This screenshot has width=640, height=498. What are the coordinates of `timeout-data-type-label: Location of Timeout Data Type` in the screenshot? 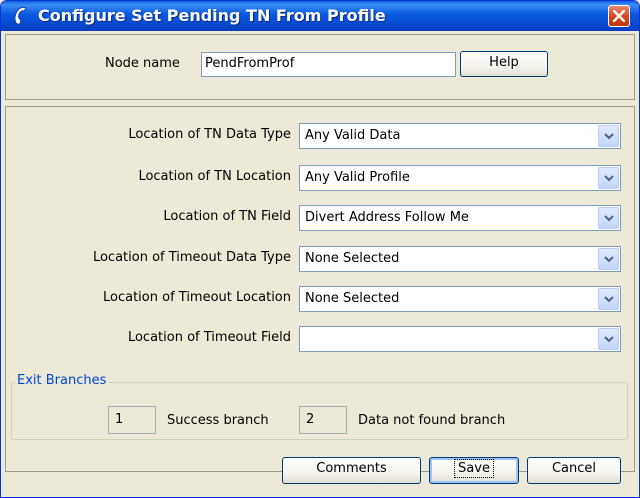 It's located at (191, 257).